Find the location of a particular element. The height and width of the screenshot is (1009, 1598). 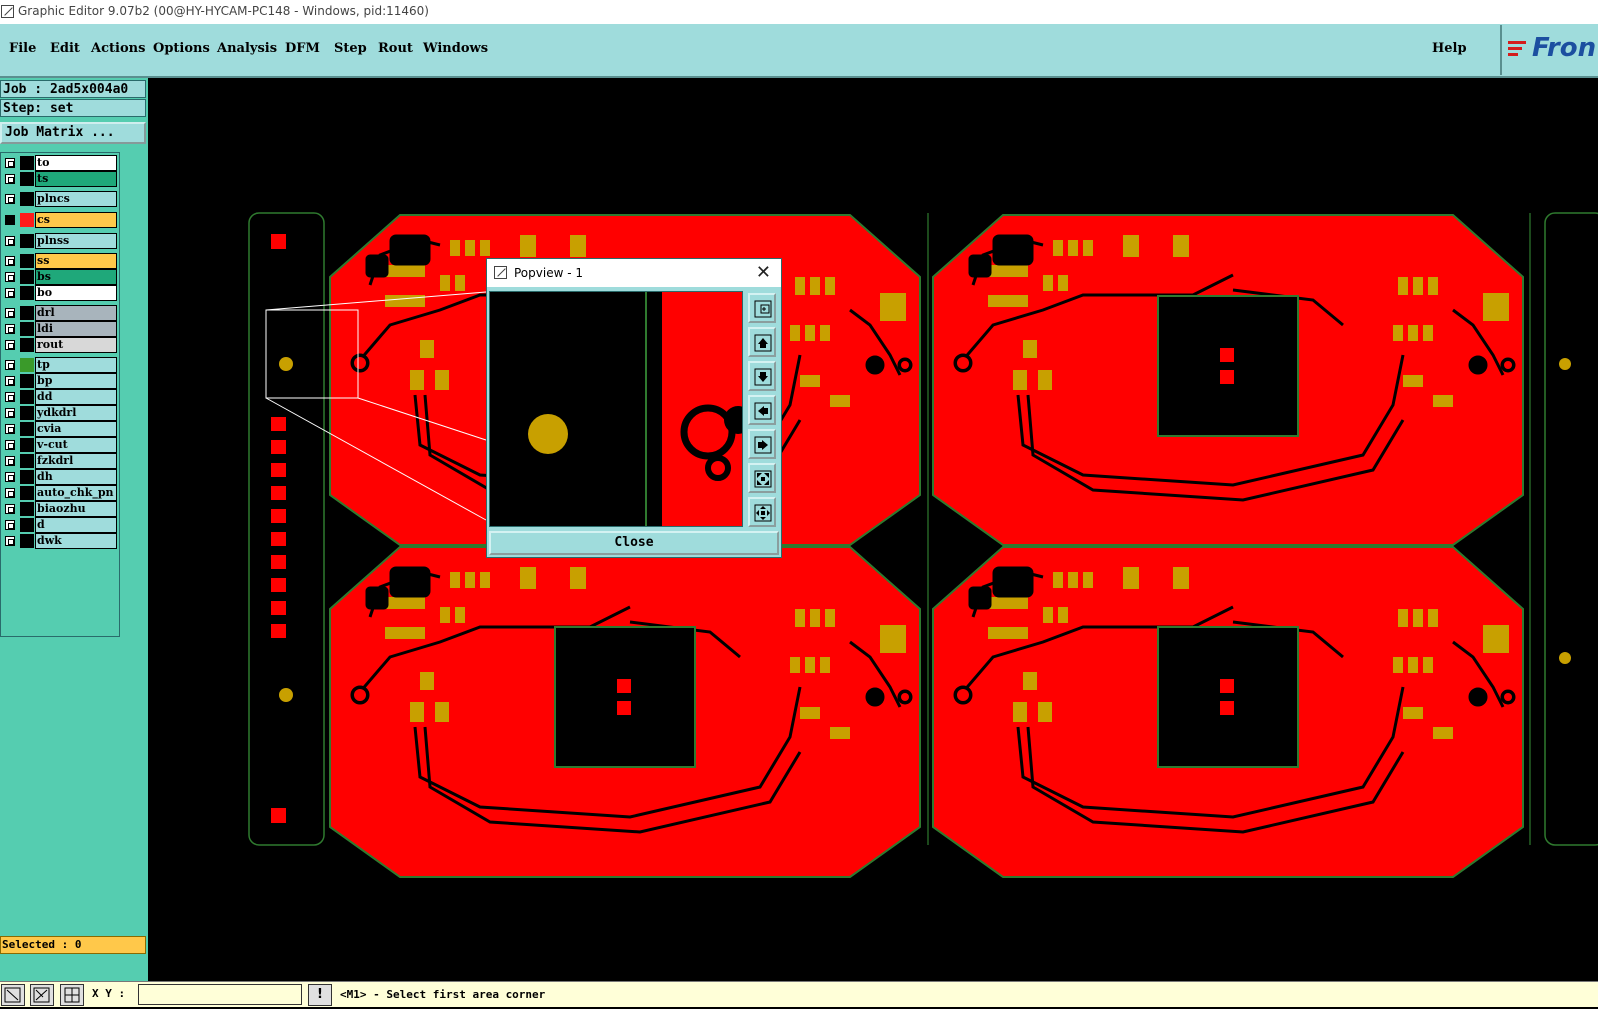

layer-name: rout is located at coordinates (76, 345).